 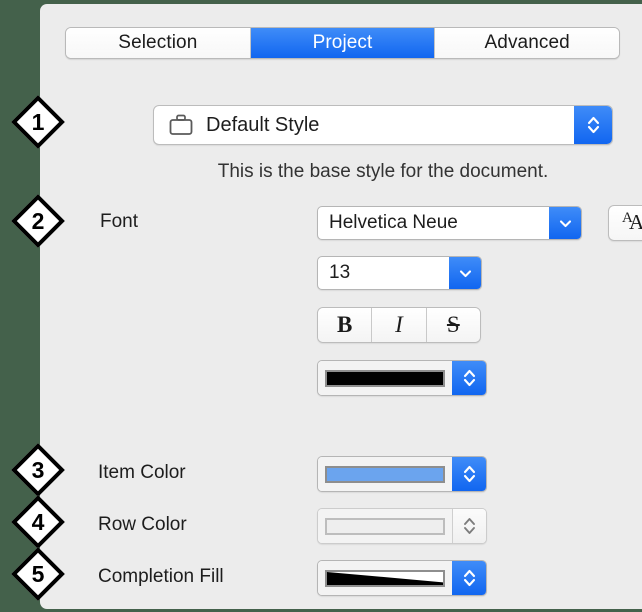 I want to click on tab-bar: Selection Project Advanced, so click(x=342, y=43).